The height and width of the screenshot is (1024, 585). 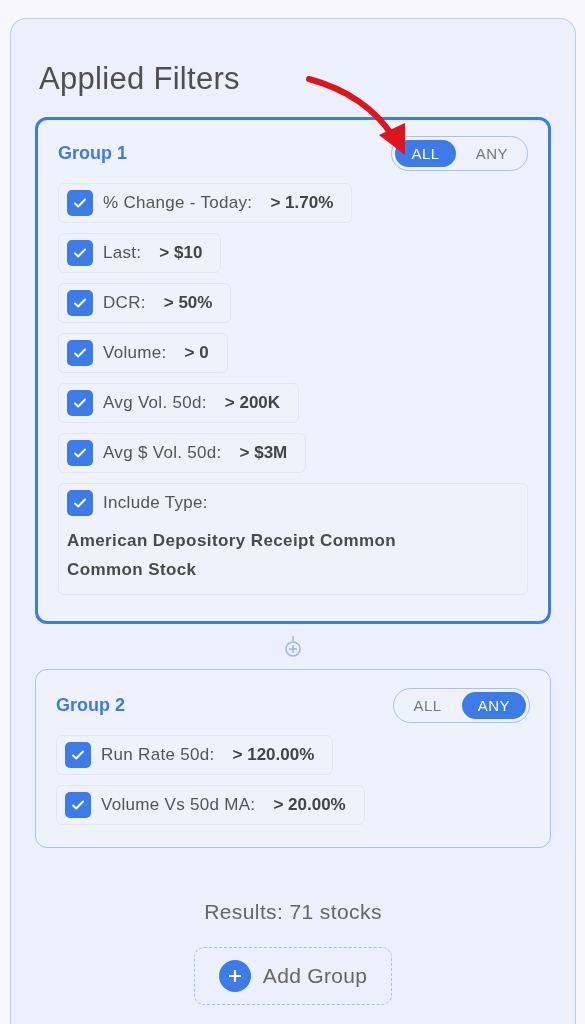 What do you see at coordinates (293, 912) in the screenshot?
I see `results-count: Results: 71 stocks` at bounding box center [293, 912].